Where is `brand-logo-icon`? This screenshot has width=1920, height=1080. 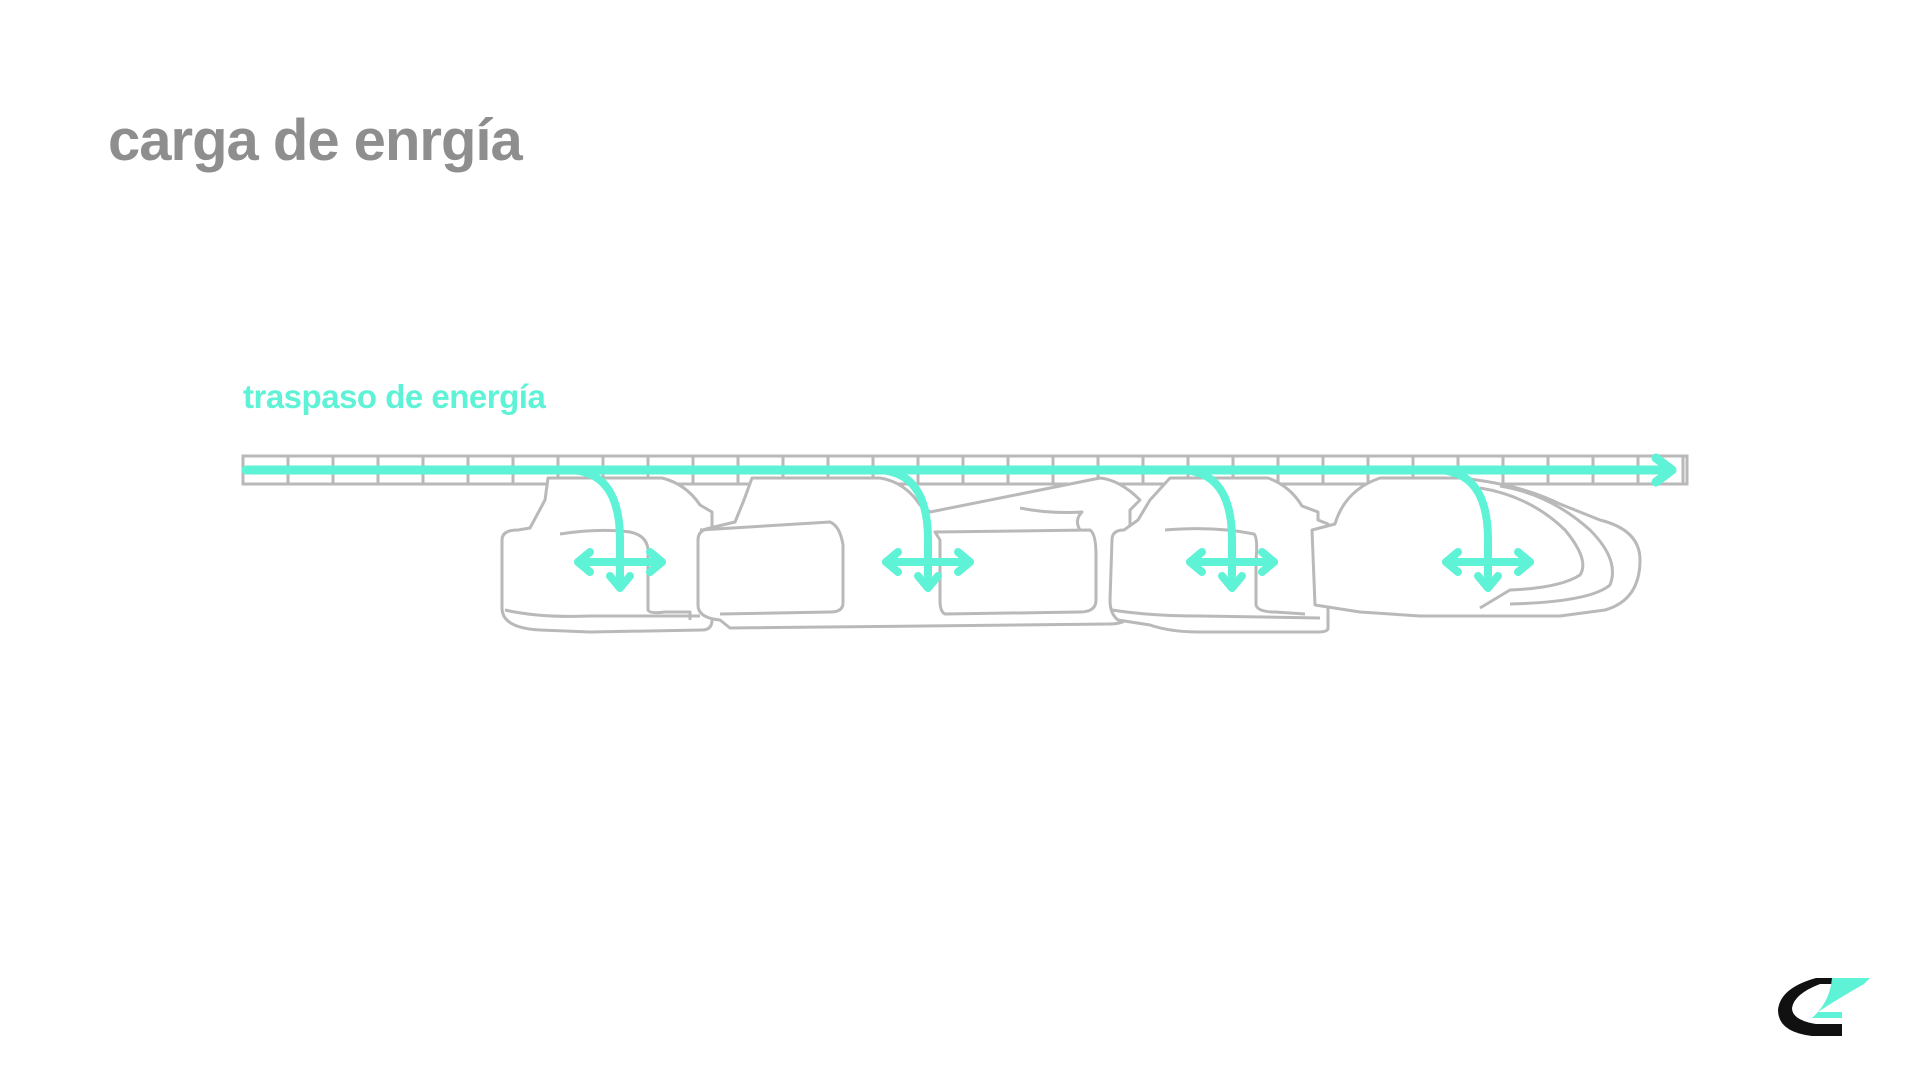 brand-logo-icon is located at coordinates (1824, 1007).